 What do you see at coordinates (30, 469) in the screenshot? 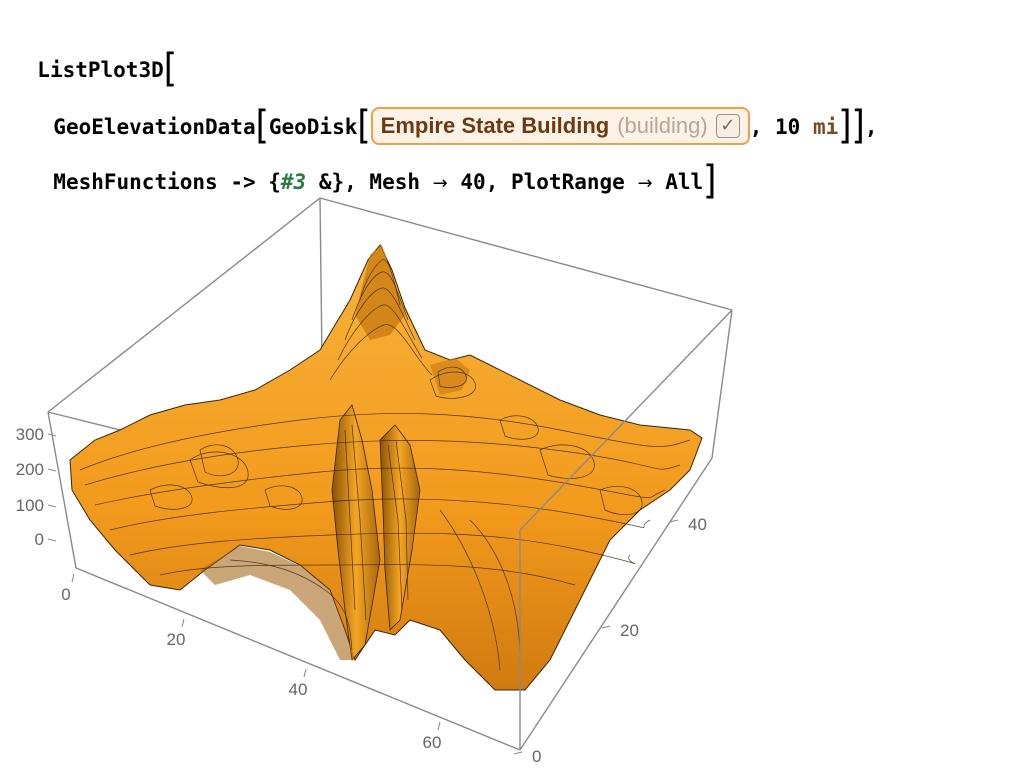
I see `z-tick-label: 200` at bounding box center [30, 469].